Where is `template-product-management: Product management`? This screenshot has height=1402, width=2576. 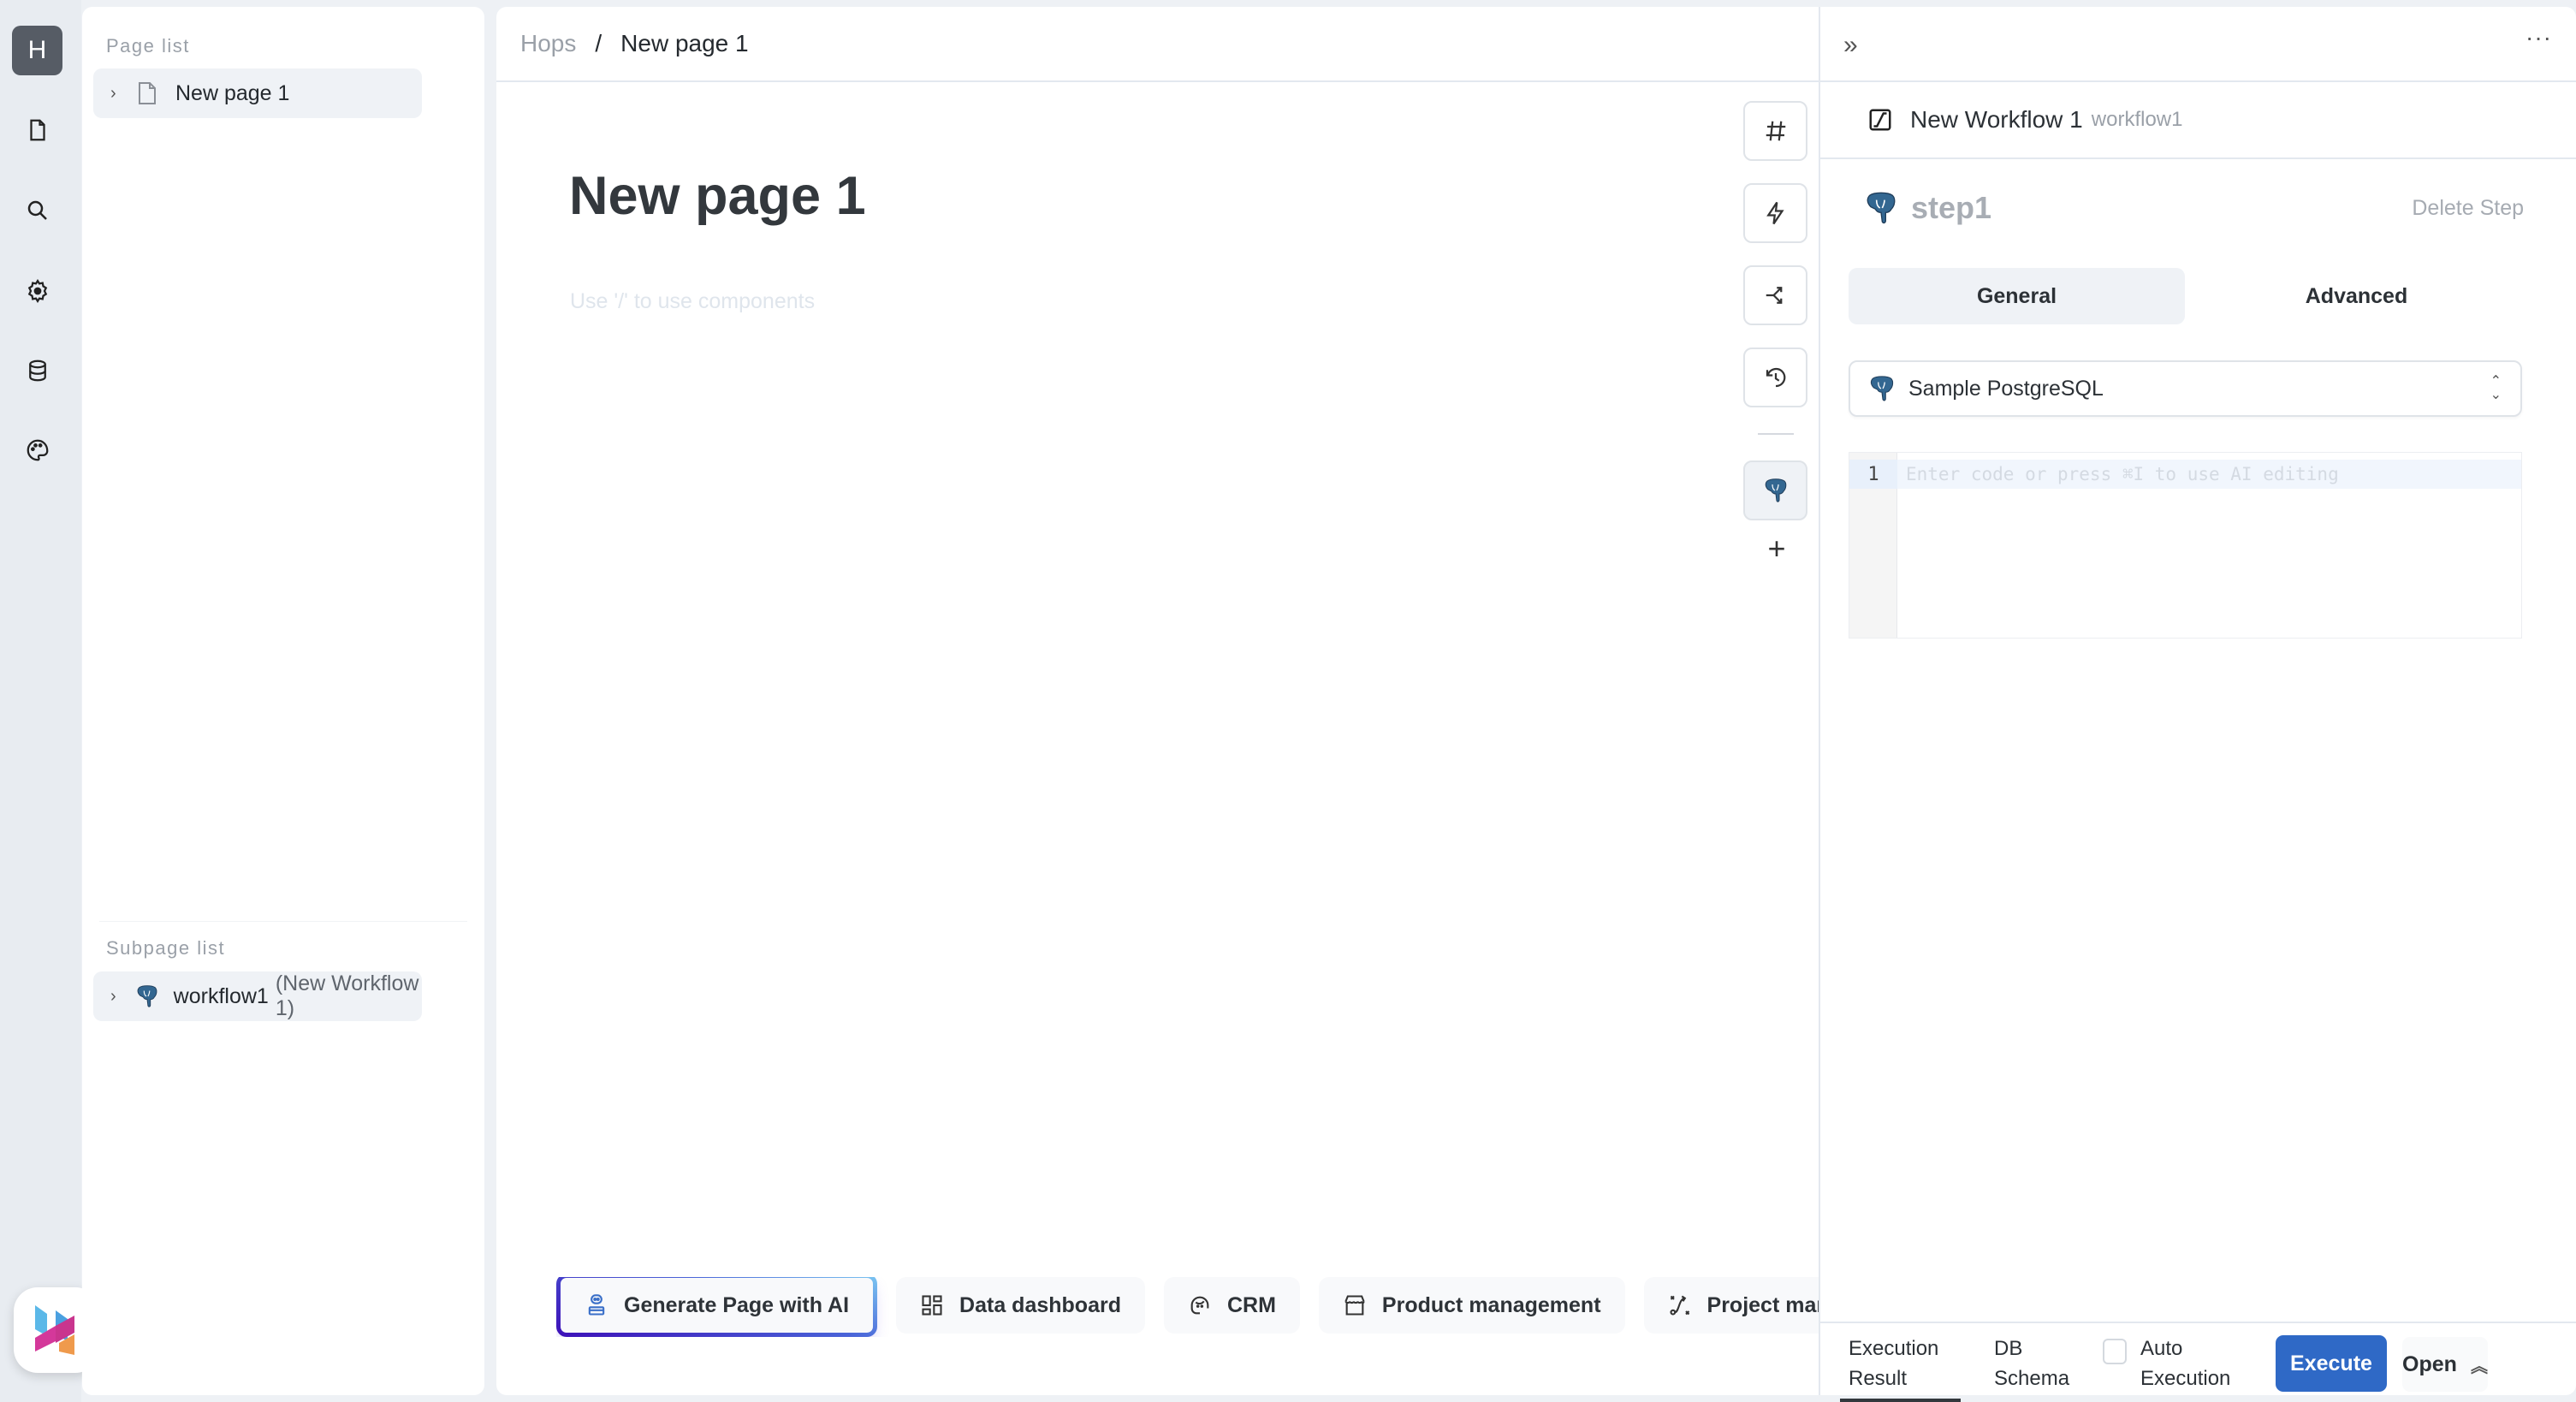
template-product-management: Product management is located at coordinates (1471, 1305).